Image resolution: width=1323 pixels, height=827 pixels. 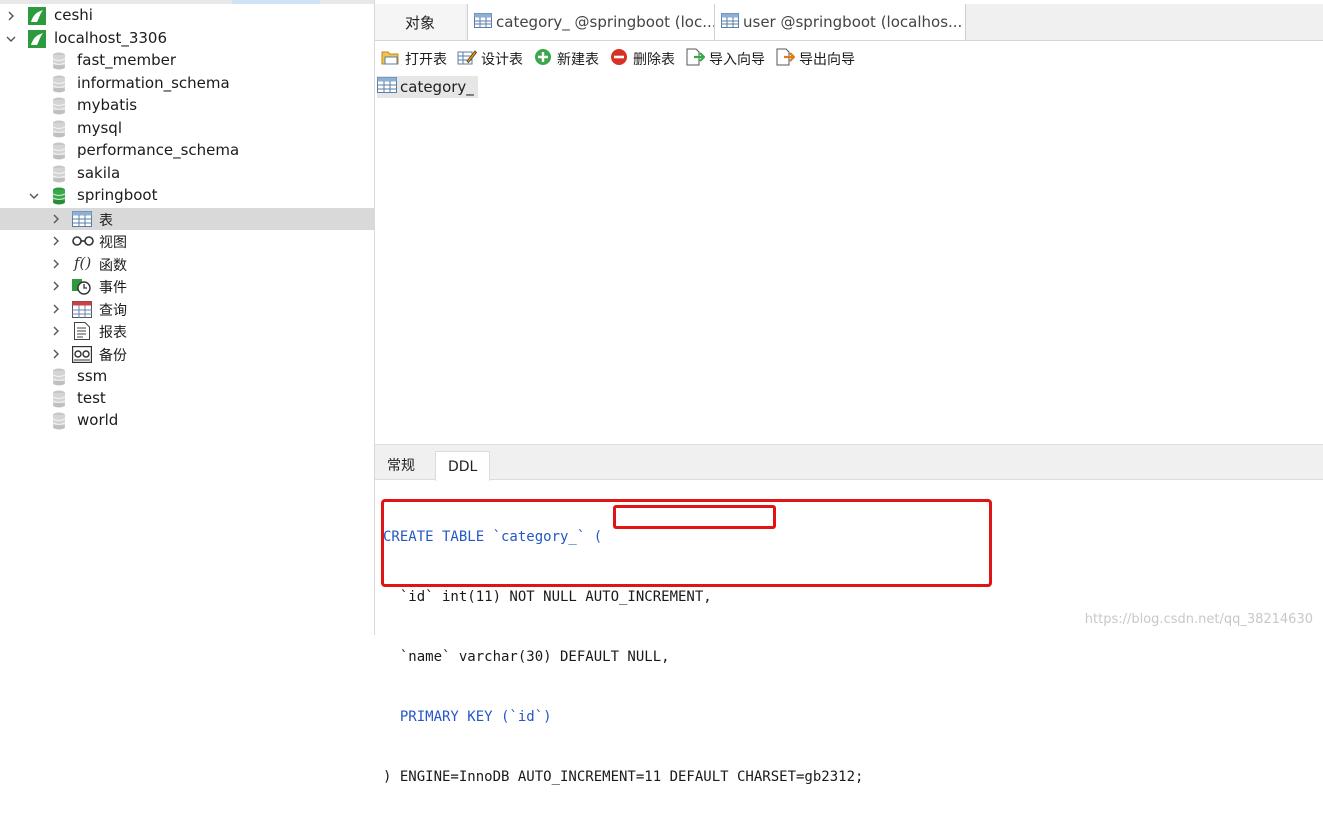 I want to click on open-table-button: 打开表, so click(x=413, y=59).